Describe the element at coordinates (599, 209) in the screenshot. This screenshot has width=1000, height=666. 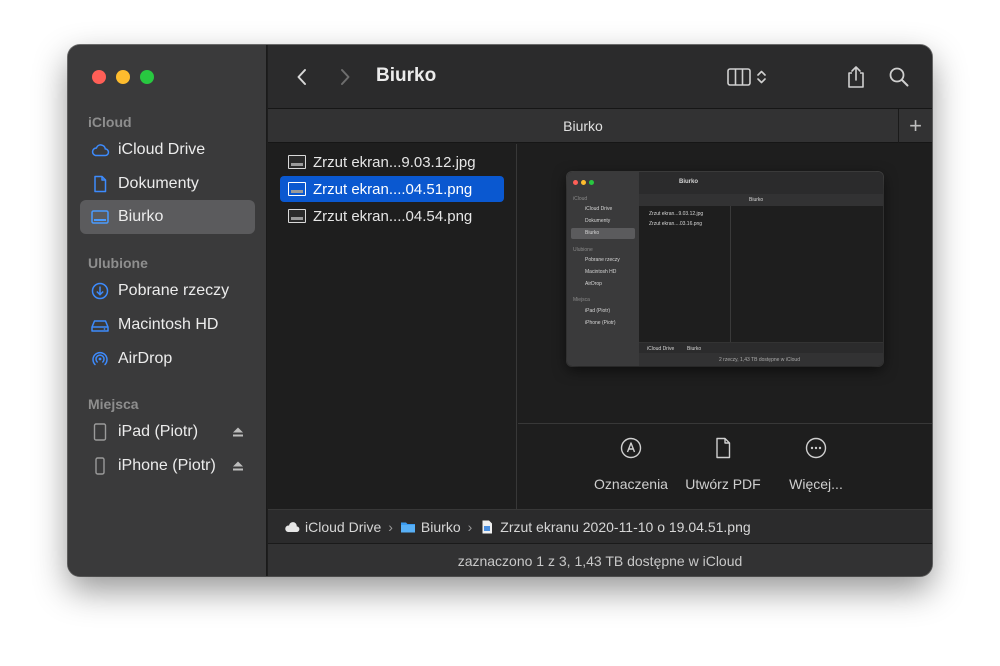
I see `thumb-sidebar-item: iCloud Drive` at that location.